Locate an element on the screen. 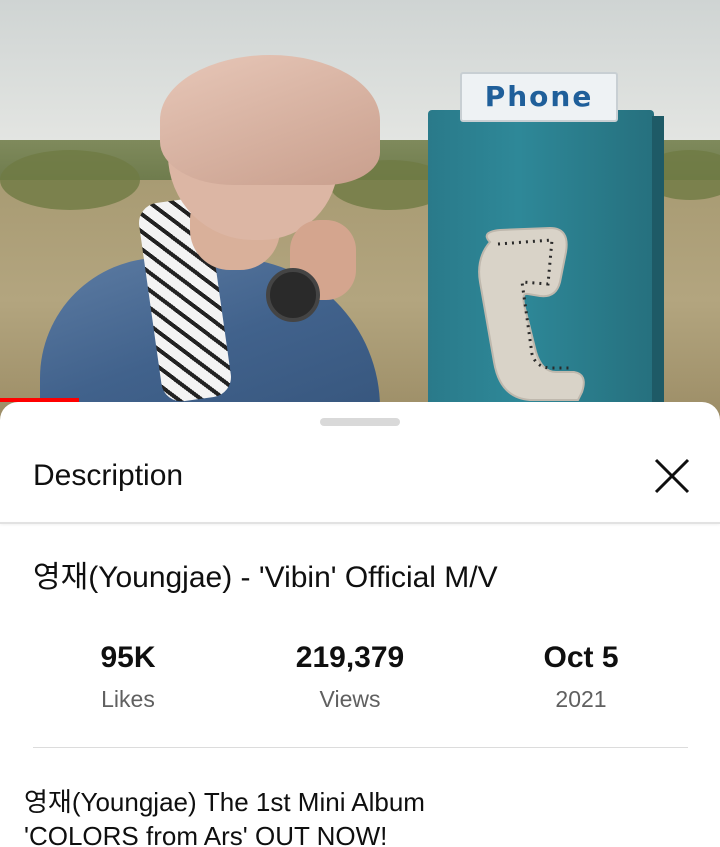  stat-date: Oct 5 2021 is located at coordinates (581, 676).